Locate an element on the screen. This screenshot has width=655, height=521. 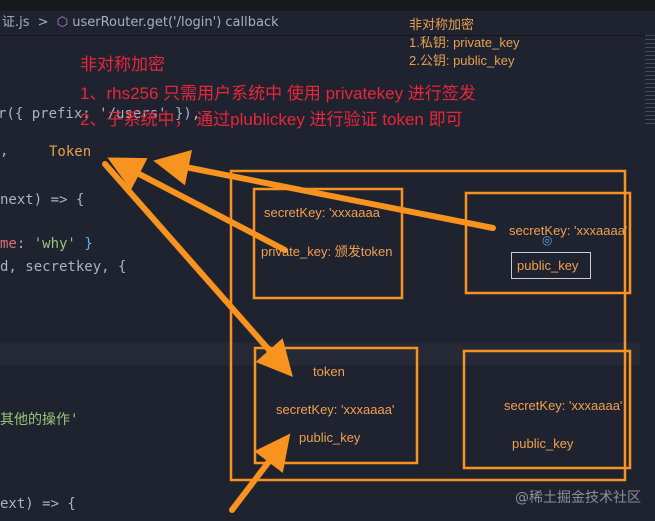
watermark: @稀土掘金技术社区 is located at coordinates (578, 498).